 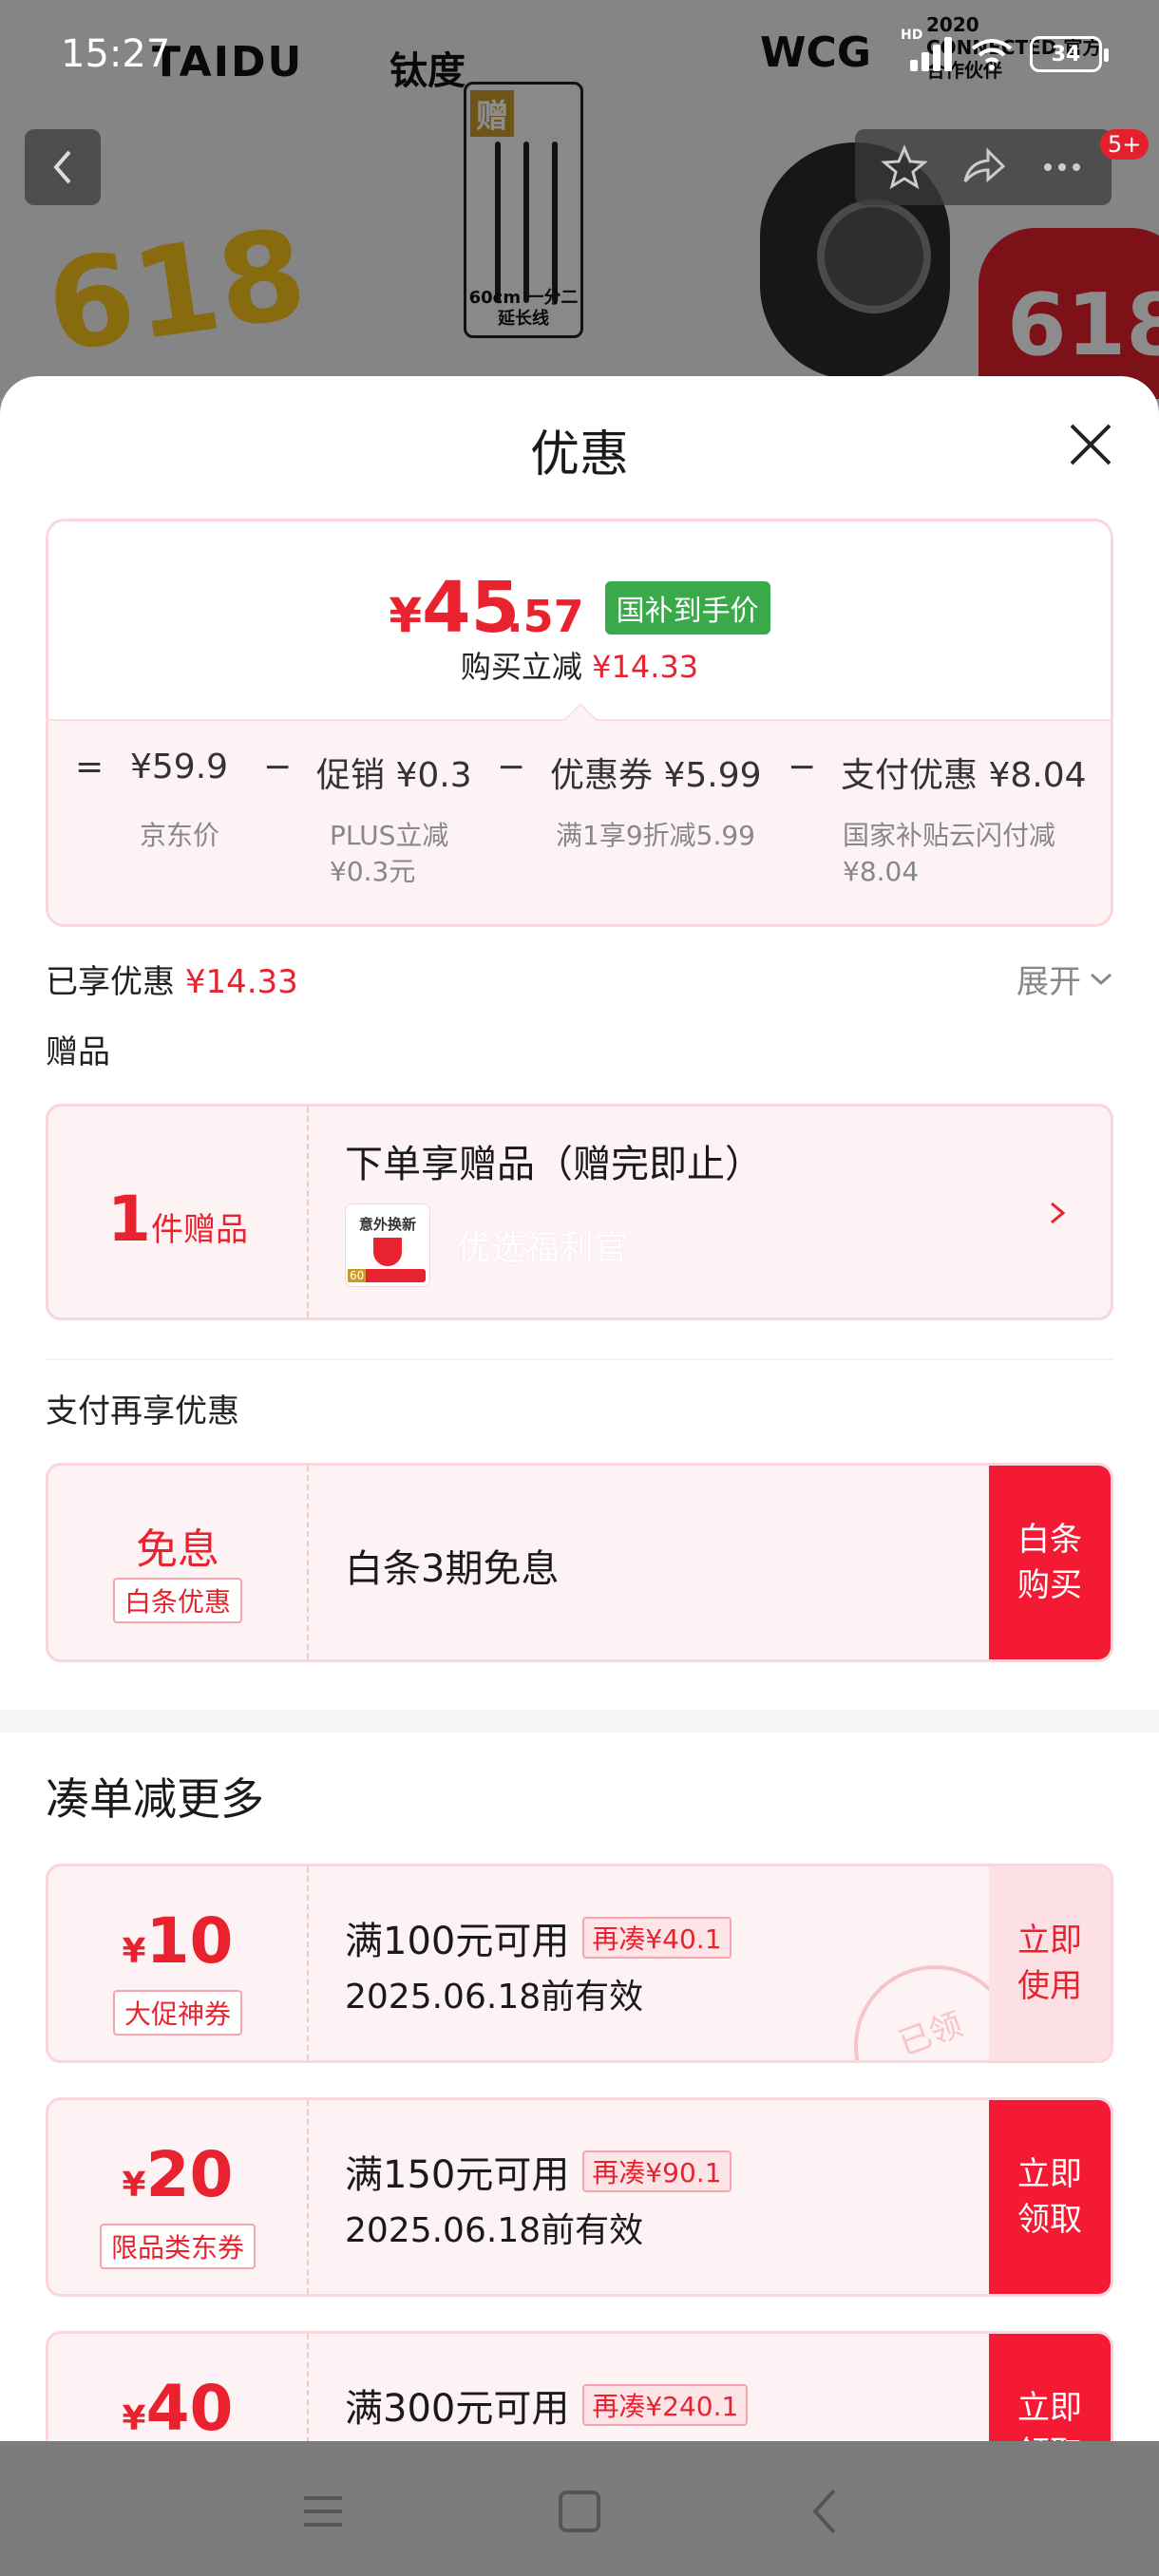 What do you see at coordinates (189, 2174) in the screenshot?
I see `coupon-value: 20` at bounding box center [189, 2174].